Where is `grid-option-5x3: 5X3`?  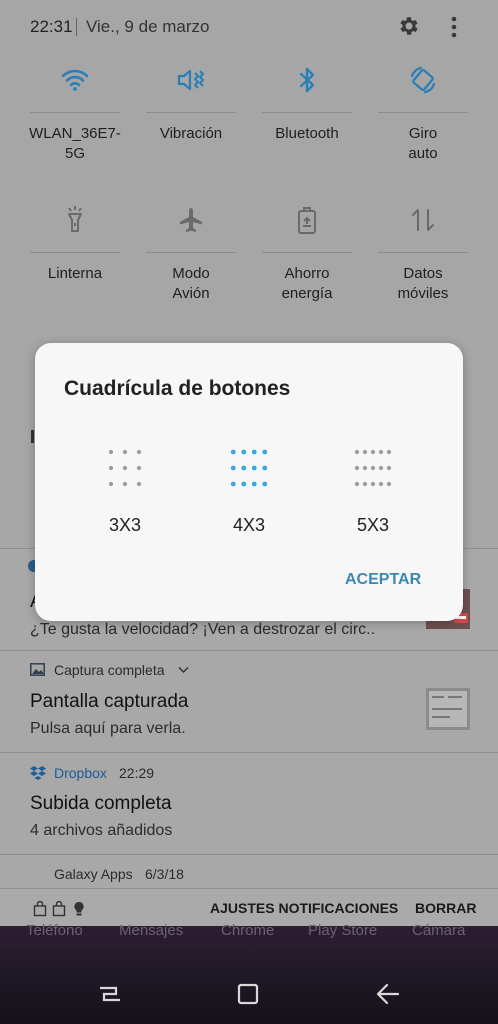
grid-option-5x3: 5X3 is located at coordinates (373, 503).